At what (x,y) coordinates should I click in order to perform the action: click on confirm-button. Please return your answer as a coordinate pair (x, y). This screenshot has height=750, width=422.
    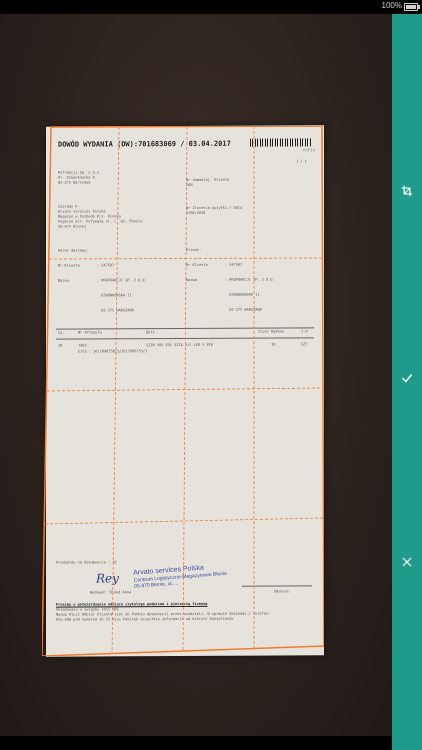
    Looking at the image, I should click on (407, 378).